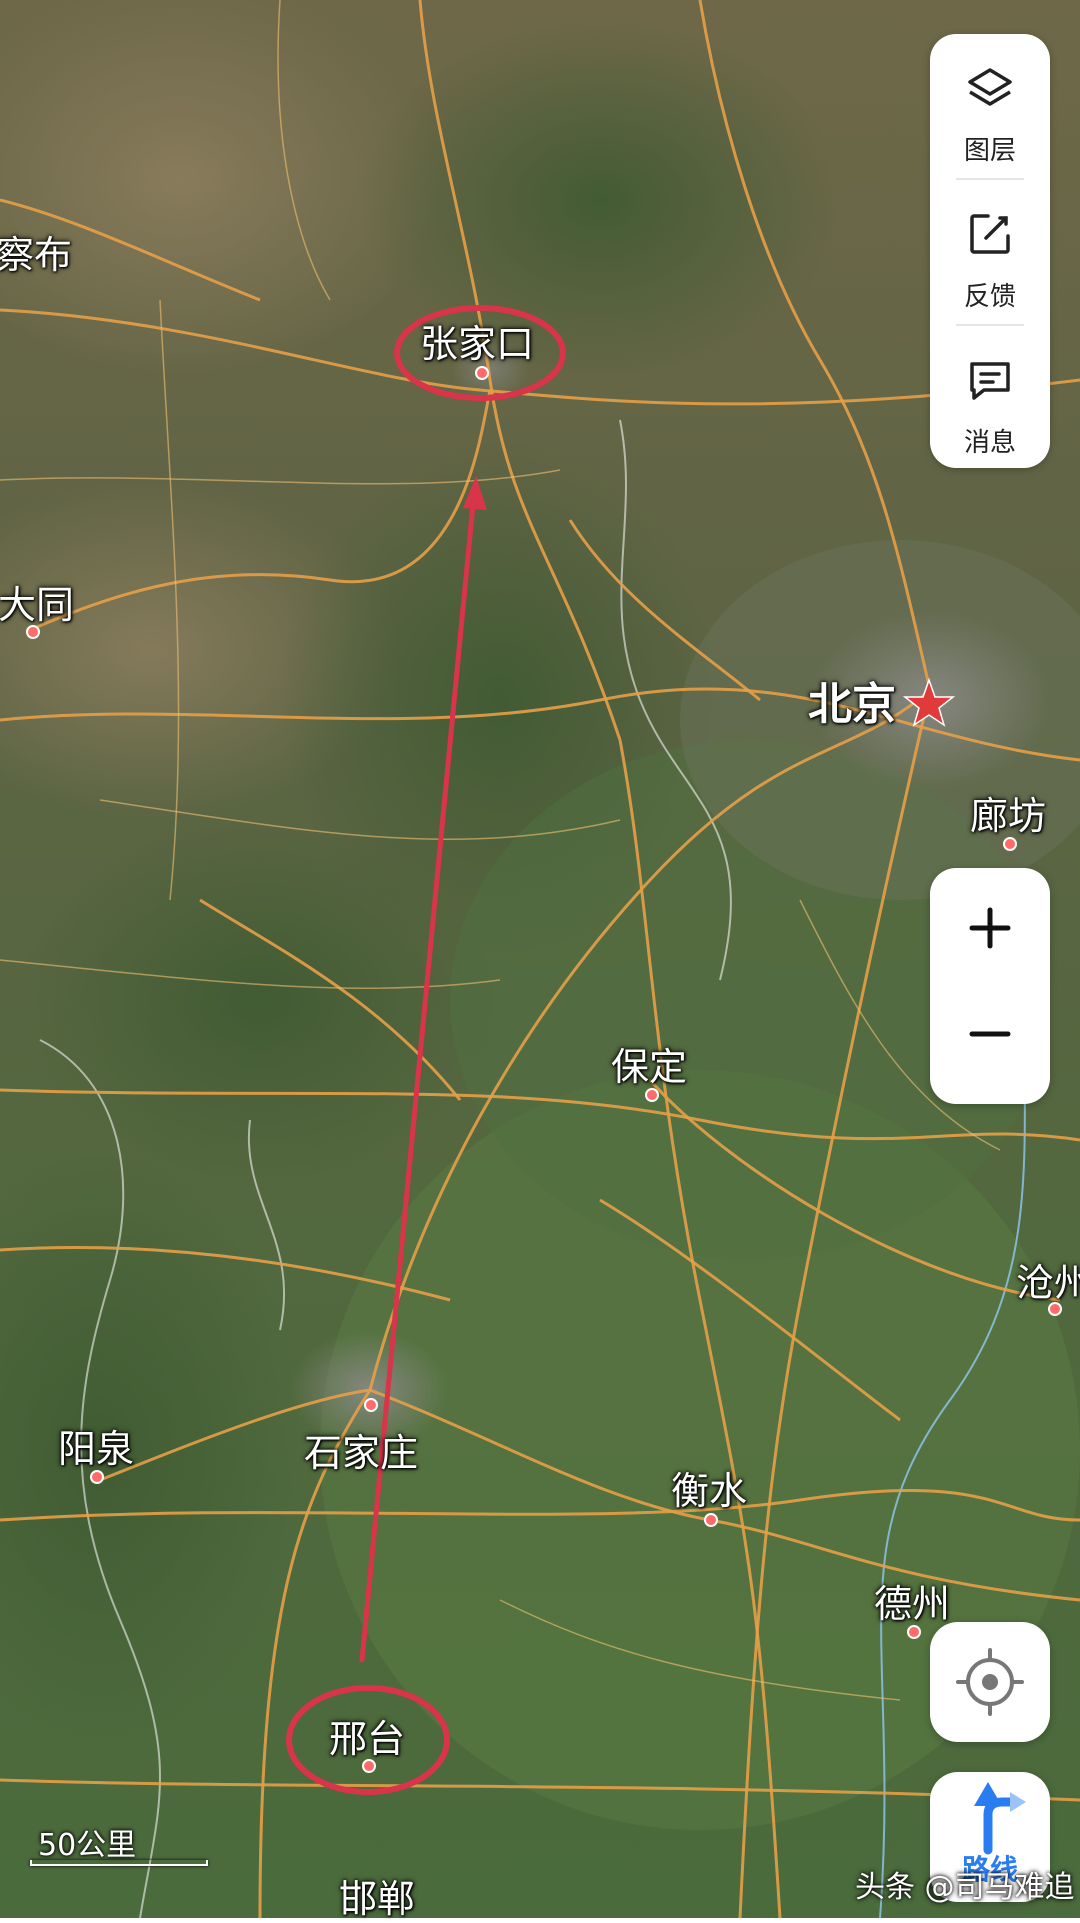  Describe the element at coordinates (989, 297) in the screenshot. I see `feedback-label: 反馈` at that location.